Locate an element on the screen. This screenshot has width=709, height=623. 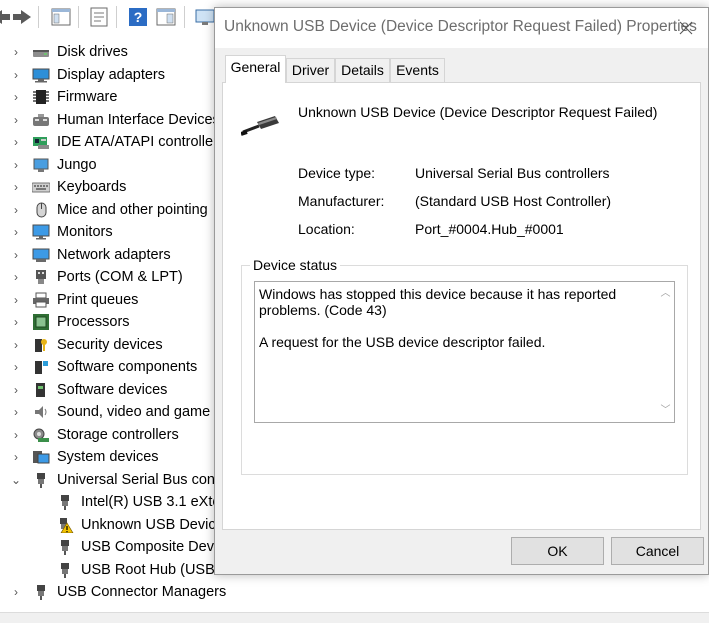
scroll-up-arrow-icon: ︿ is located at coordinates (665, 293).